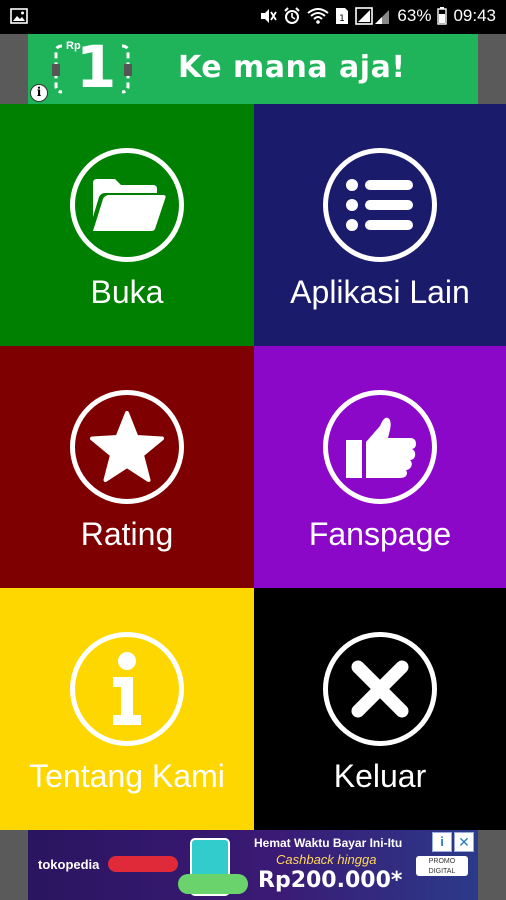 This screenshot has height=900, width=506. Describe the element at coordinates (96, 67) in the screenshot. I see `rp-number: 1` at that location.